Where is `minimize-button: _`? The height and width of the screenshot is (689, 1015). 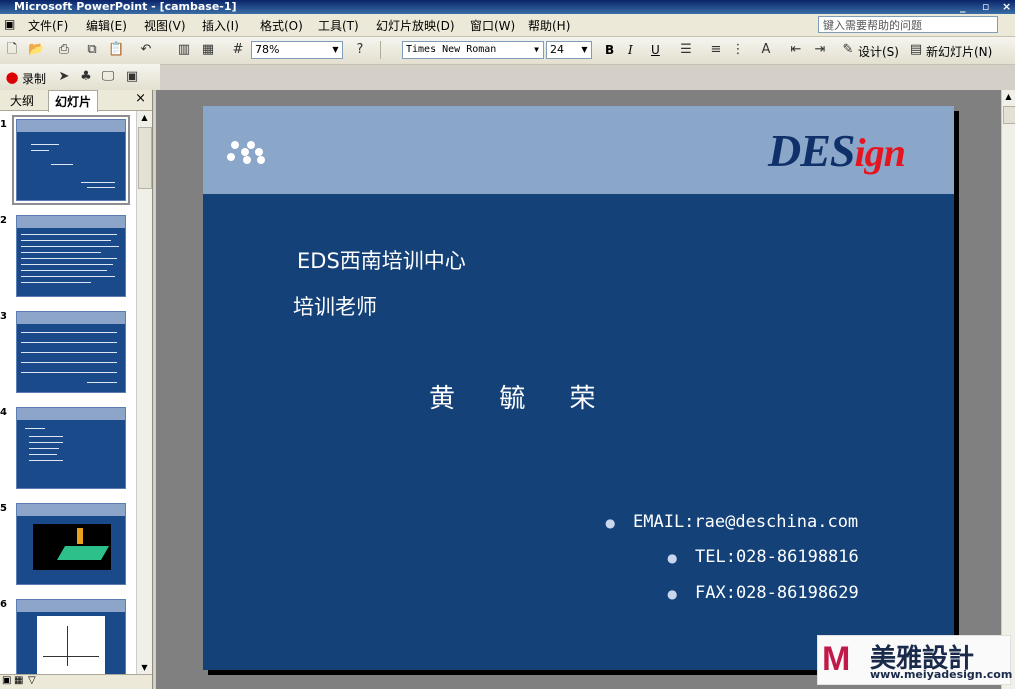 minimize-button: _ is located at coordinates (963, 7).